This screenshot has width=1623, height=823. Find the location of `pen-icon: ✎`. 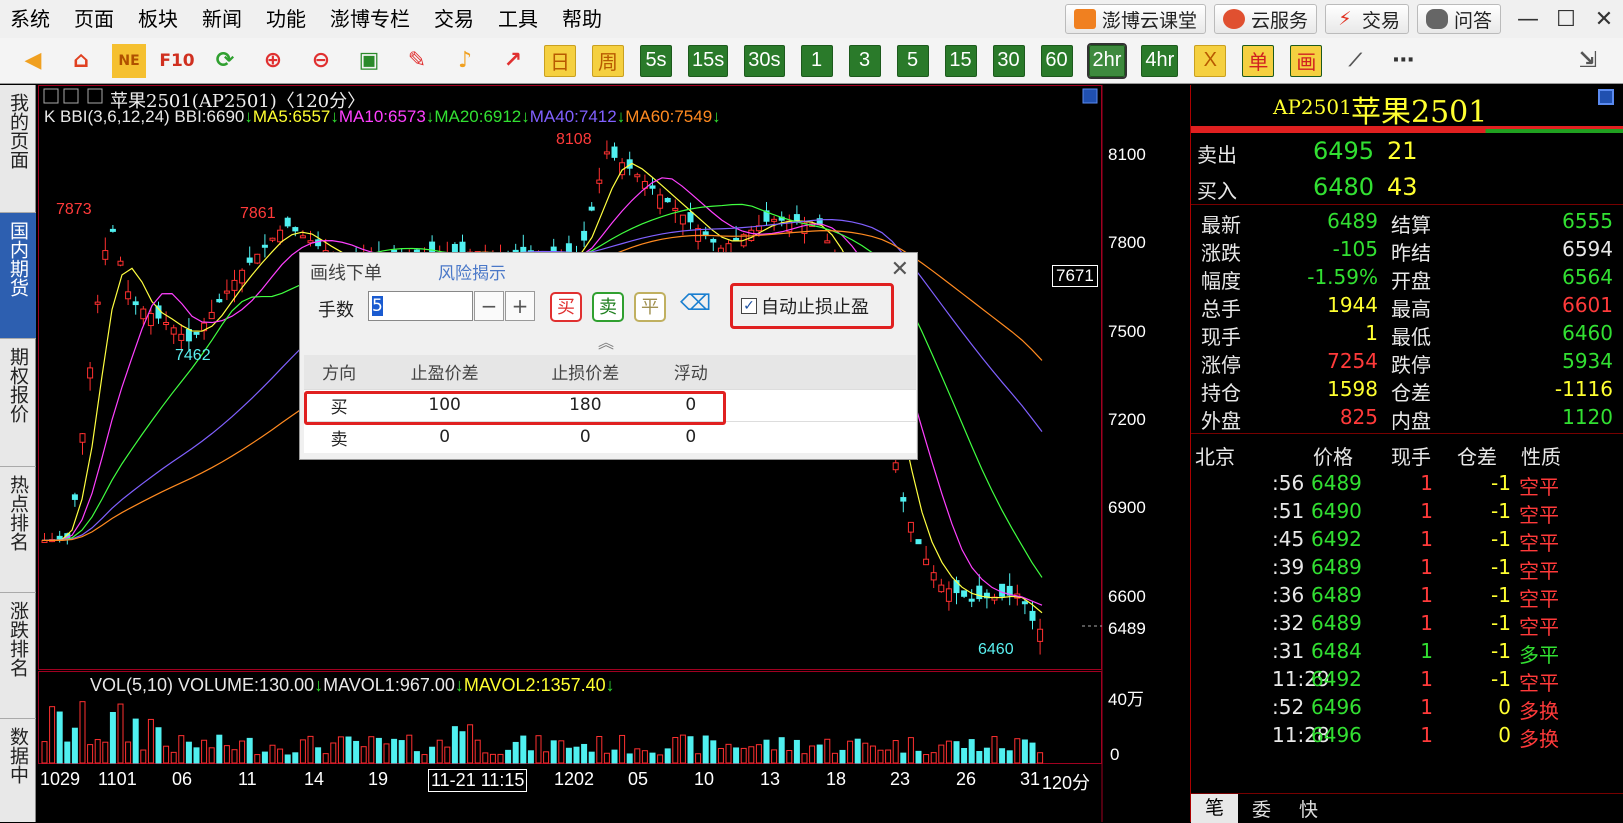

pen-icon: ✎ is located at coordinates (417, 61).